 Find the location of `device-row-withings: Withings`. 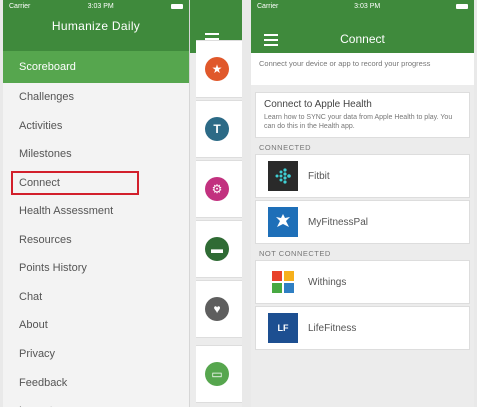

device-row-withings: Withings is located at coordinates (362, 282).